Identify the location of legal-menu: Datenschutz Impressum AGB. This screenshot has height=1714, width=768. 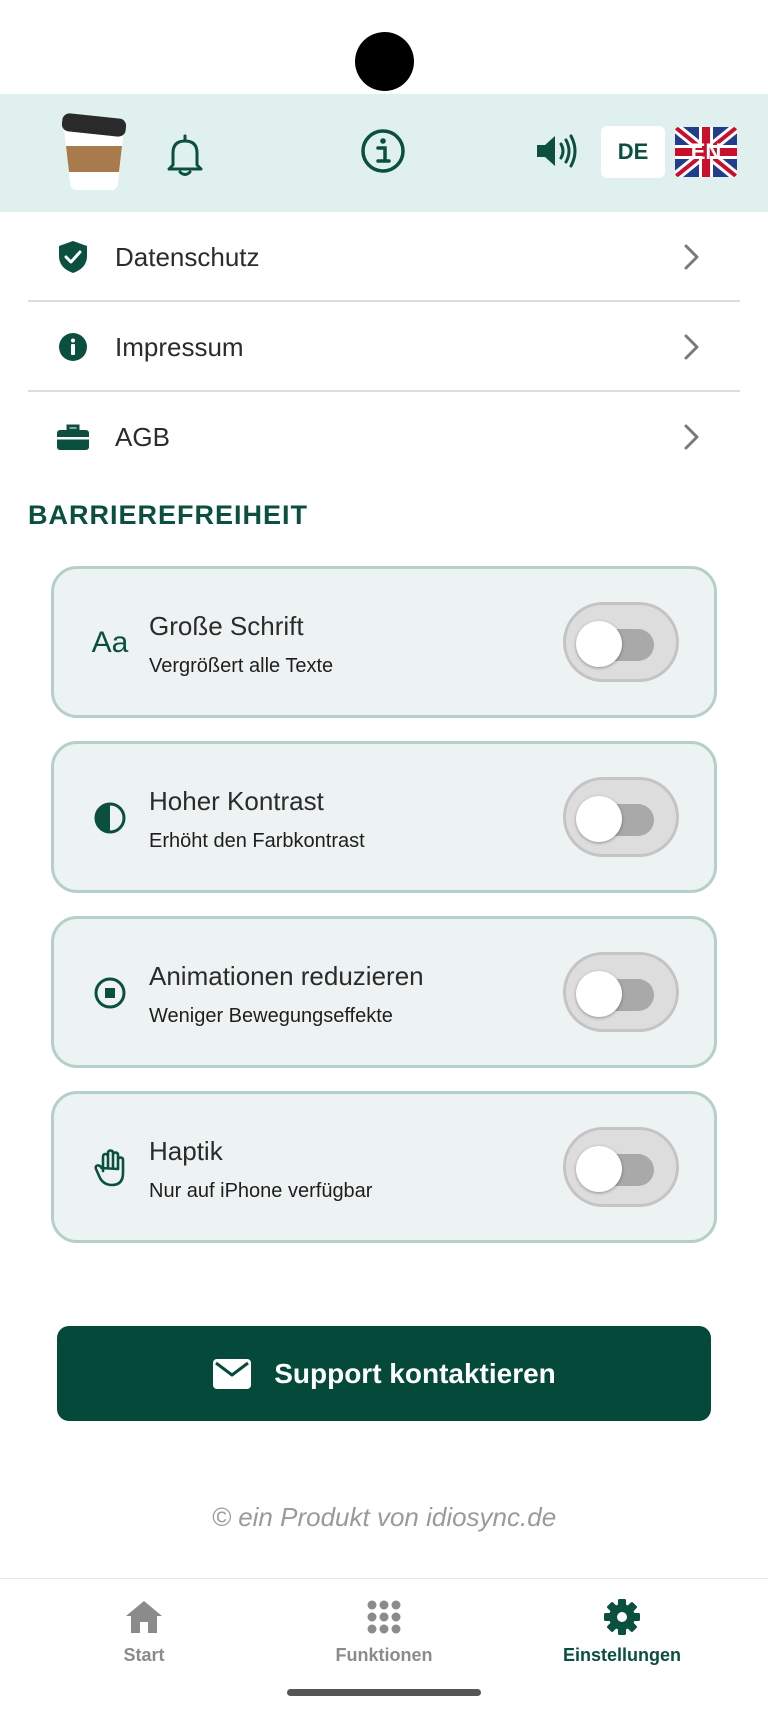
(384, 347).